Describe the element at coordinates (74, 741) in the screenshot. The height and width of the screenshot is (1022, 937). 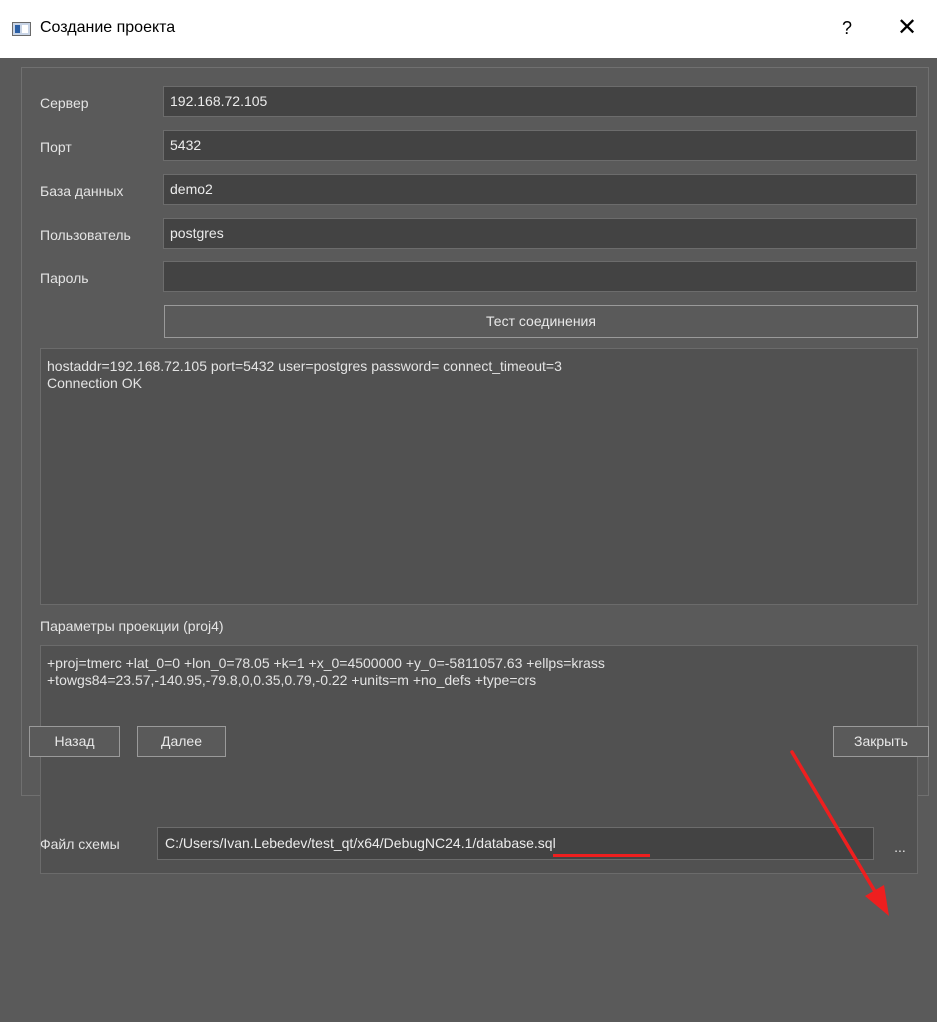
I see `back-button: Назад` at that location.